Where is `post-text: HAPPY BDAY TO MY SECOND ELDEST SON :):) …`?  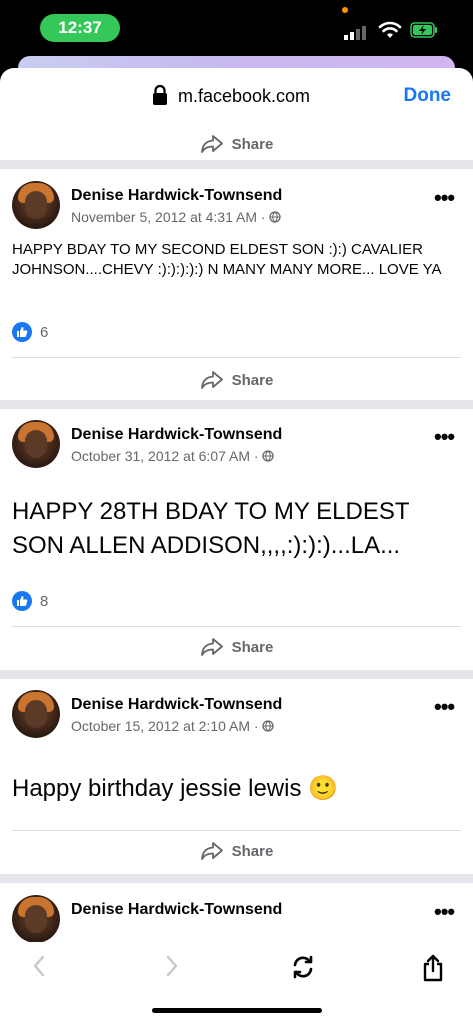
post-text: HAPPY BDAY TO MY SECOND ELDEST SON :):) … is located at coordinates (227, 259).